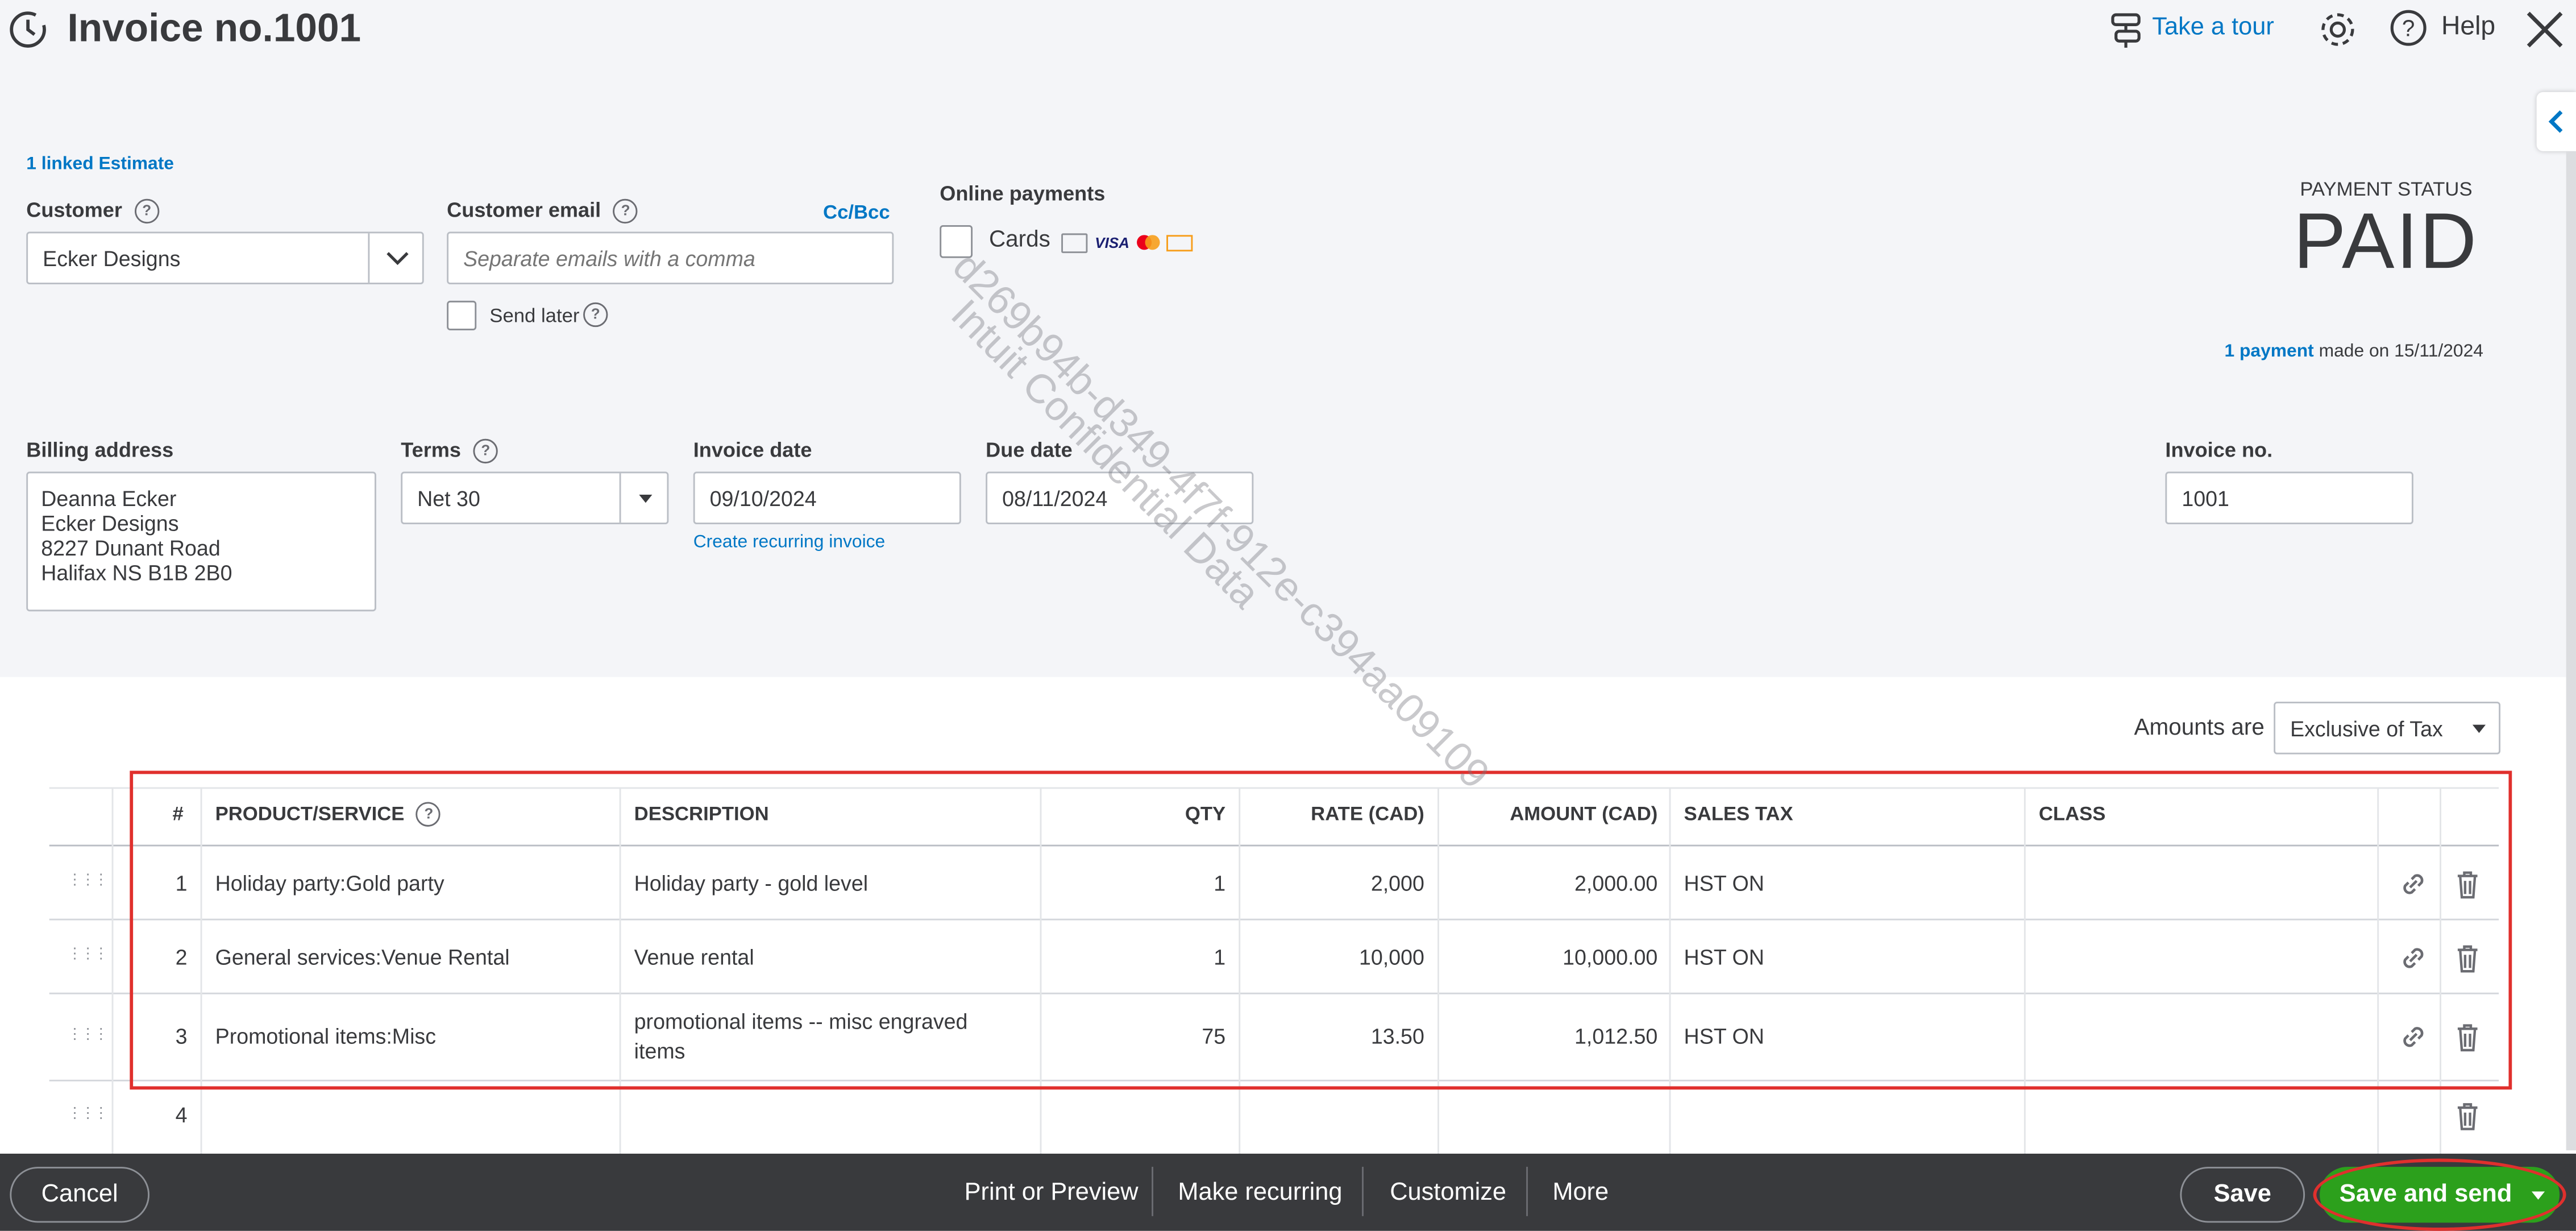  What do you see at coordinates (2556, 121) in the screenshot?
I see `collapse-panel-icon` at bounding box center [2556, 121].